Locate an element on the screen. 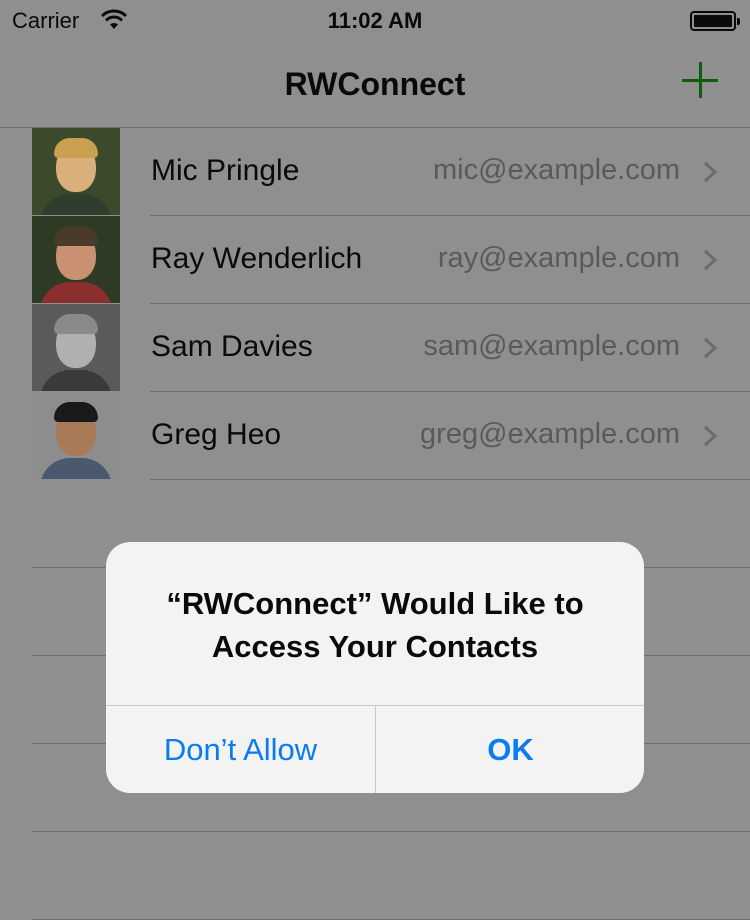  ok-button: OK is located at coordinates (510, 749).